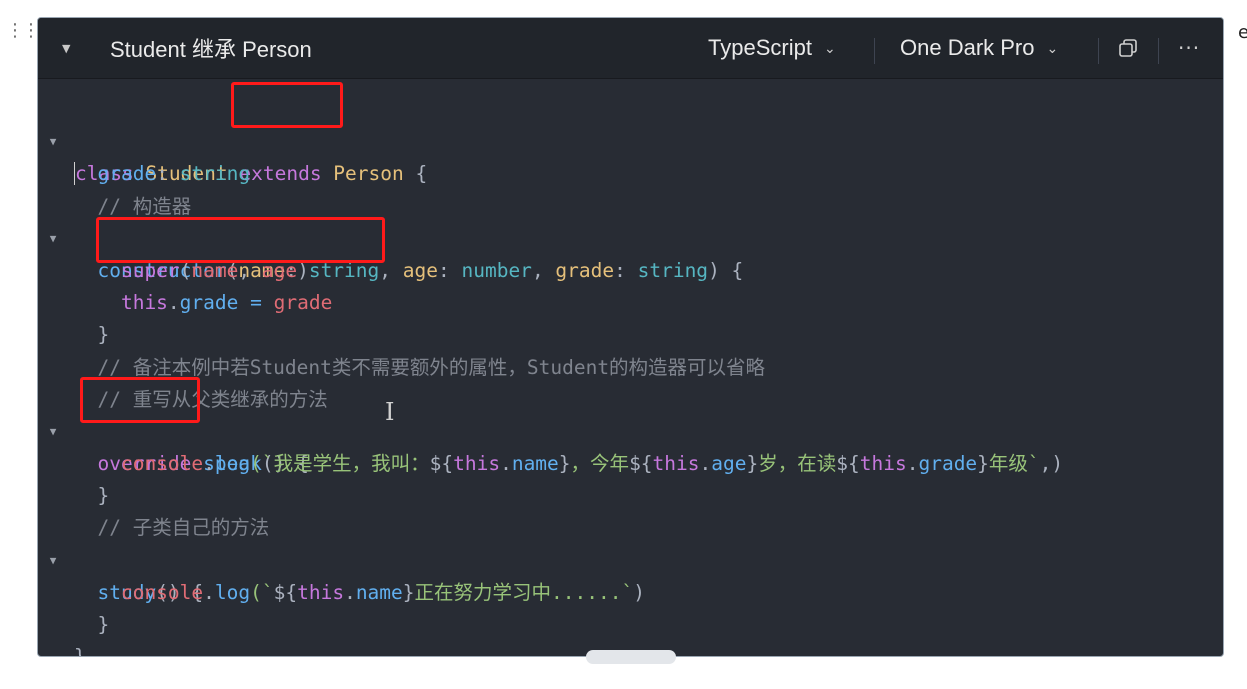  What do you see at coordinates (630, 509) in the screenshot?
I see `code-line: // 子类自己的方法` at bounding box center [630, 509].